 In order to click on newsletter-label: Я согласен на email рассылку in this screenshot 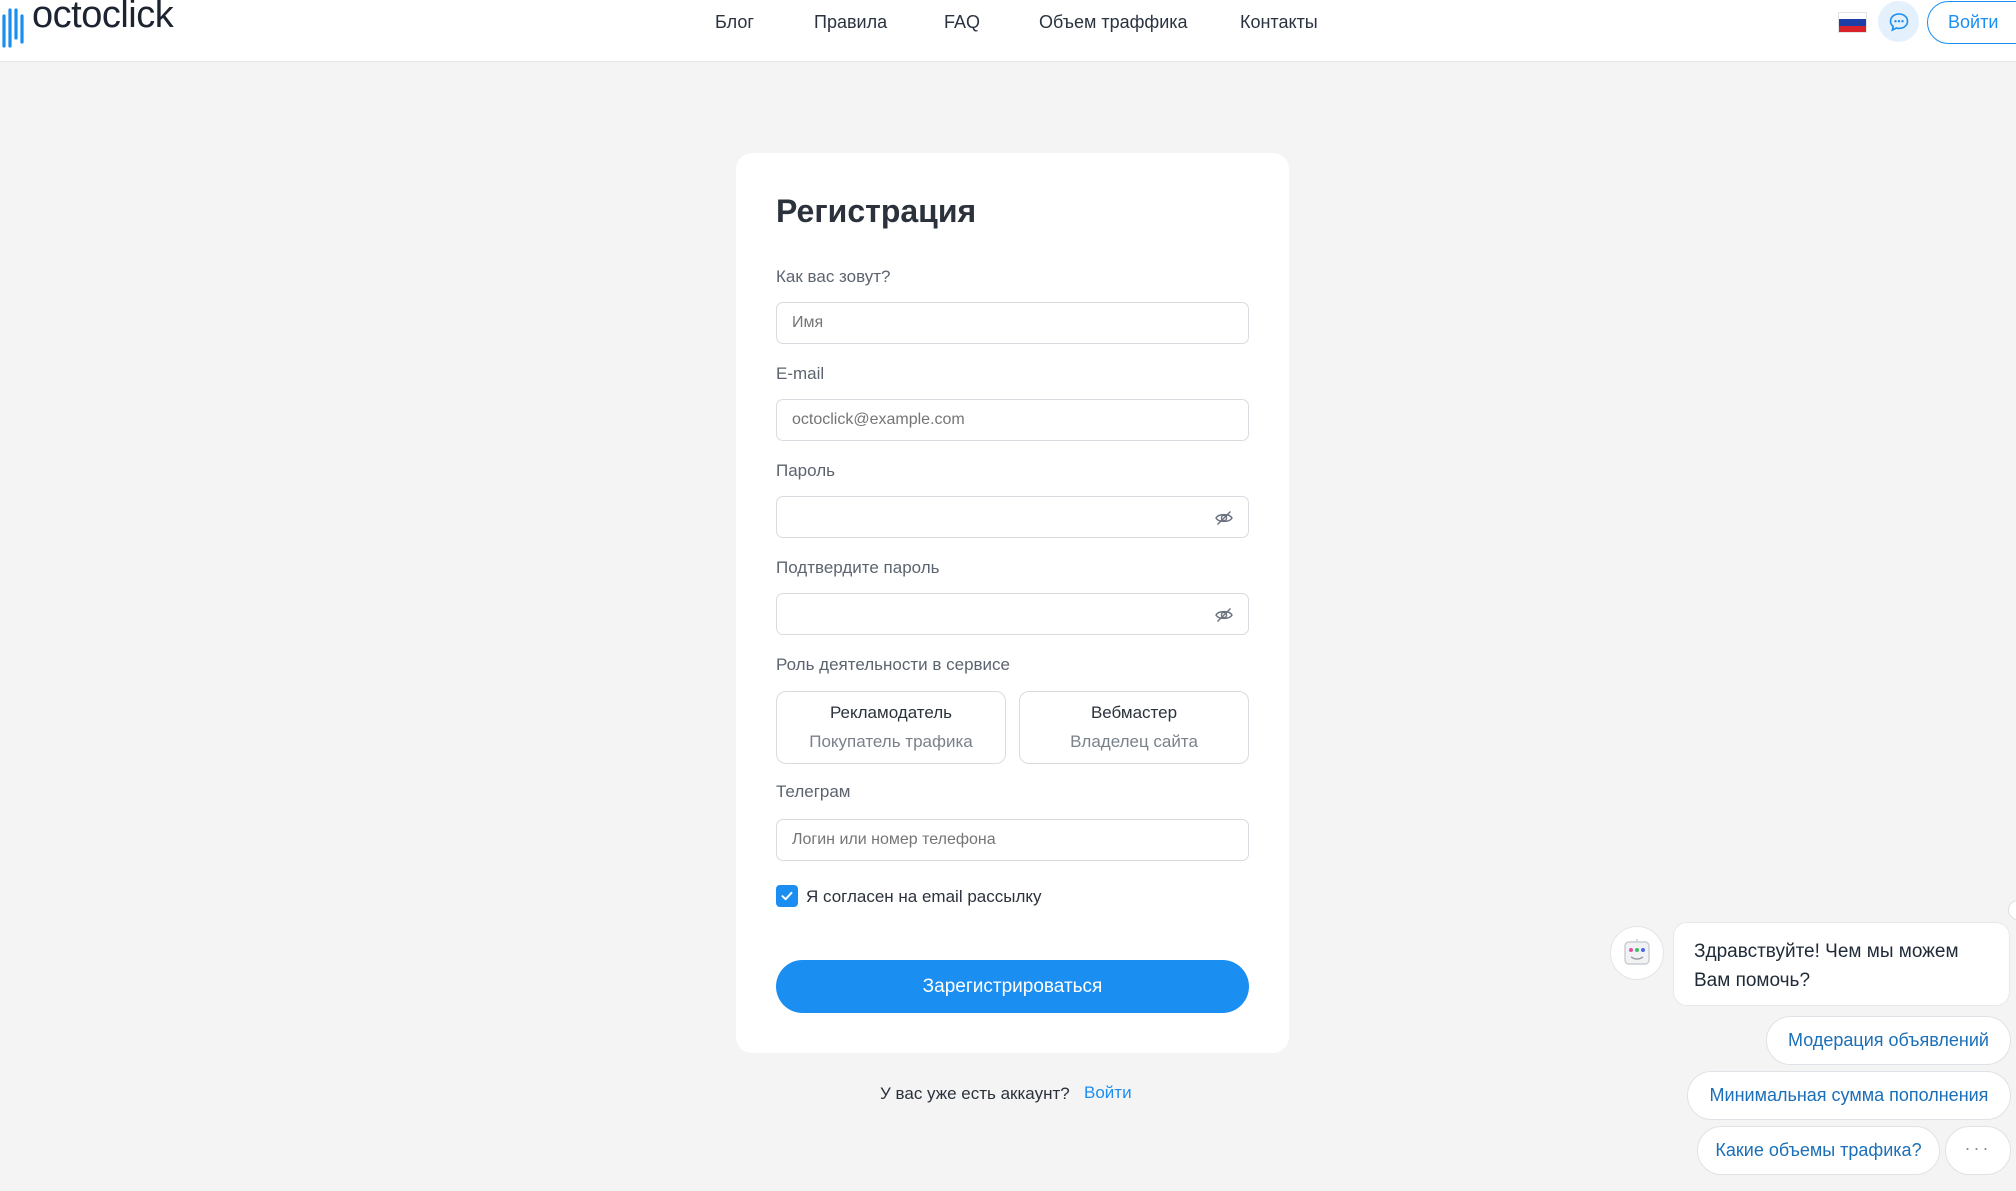, I will do `click(924, 896)`.